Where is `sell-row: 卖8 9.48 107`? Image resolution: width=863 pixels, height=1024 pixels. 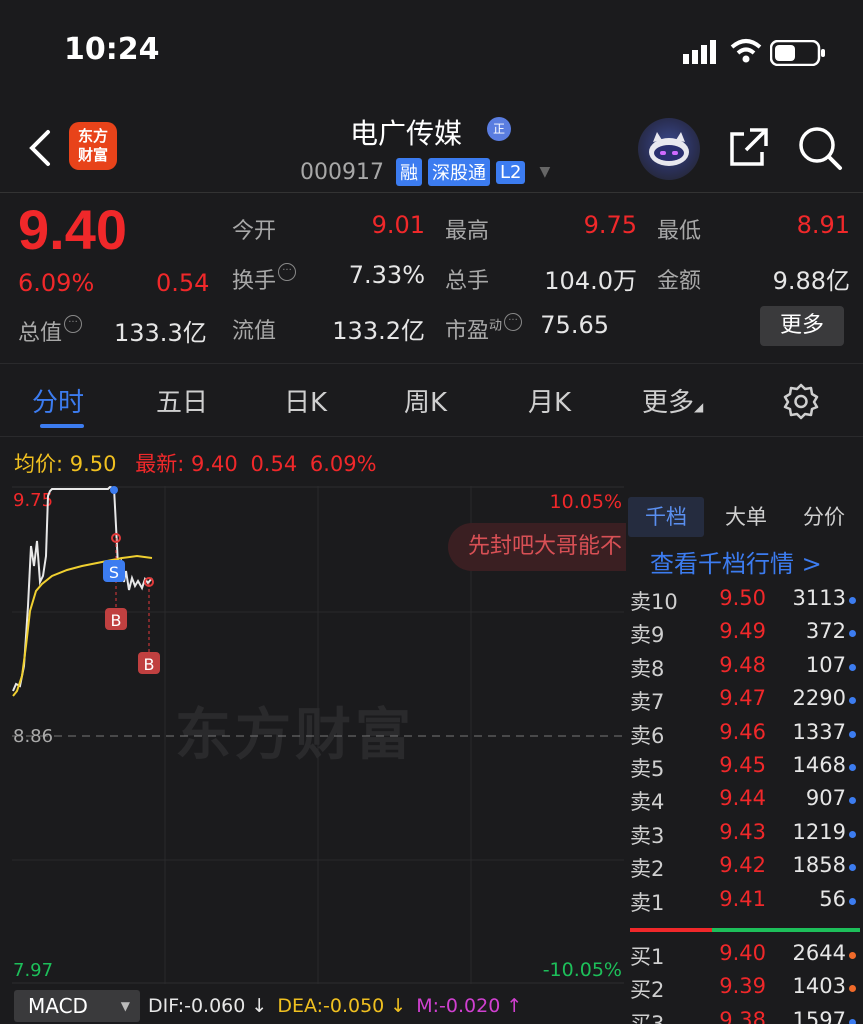
sell-row: 卖8 9.48 107 is located at coordinates (745, 668).